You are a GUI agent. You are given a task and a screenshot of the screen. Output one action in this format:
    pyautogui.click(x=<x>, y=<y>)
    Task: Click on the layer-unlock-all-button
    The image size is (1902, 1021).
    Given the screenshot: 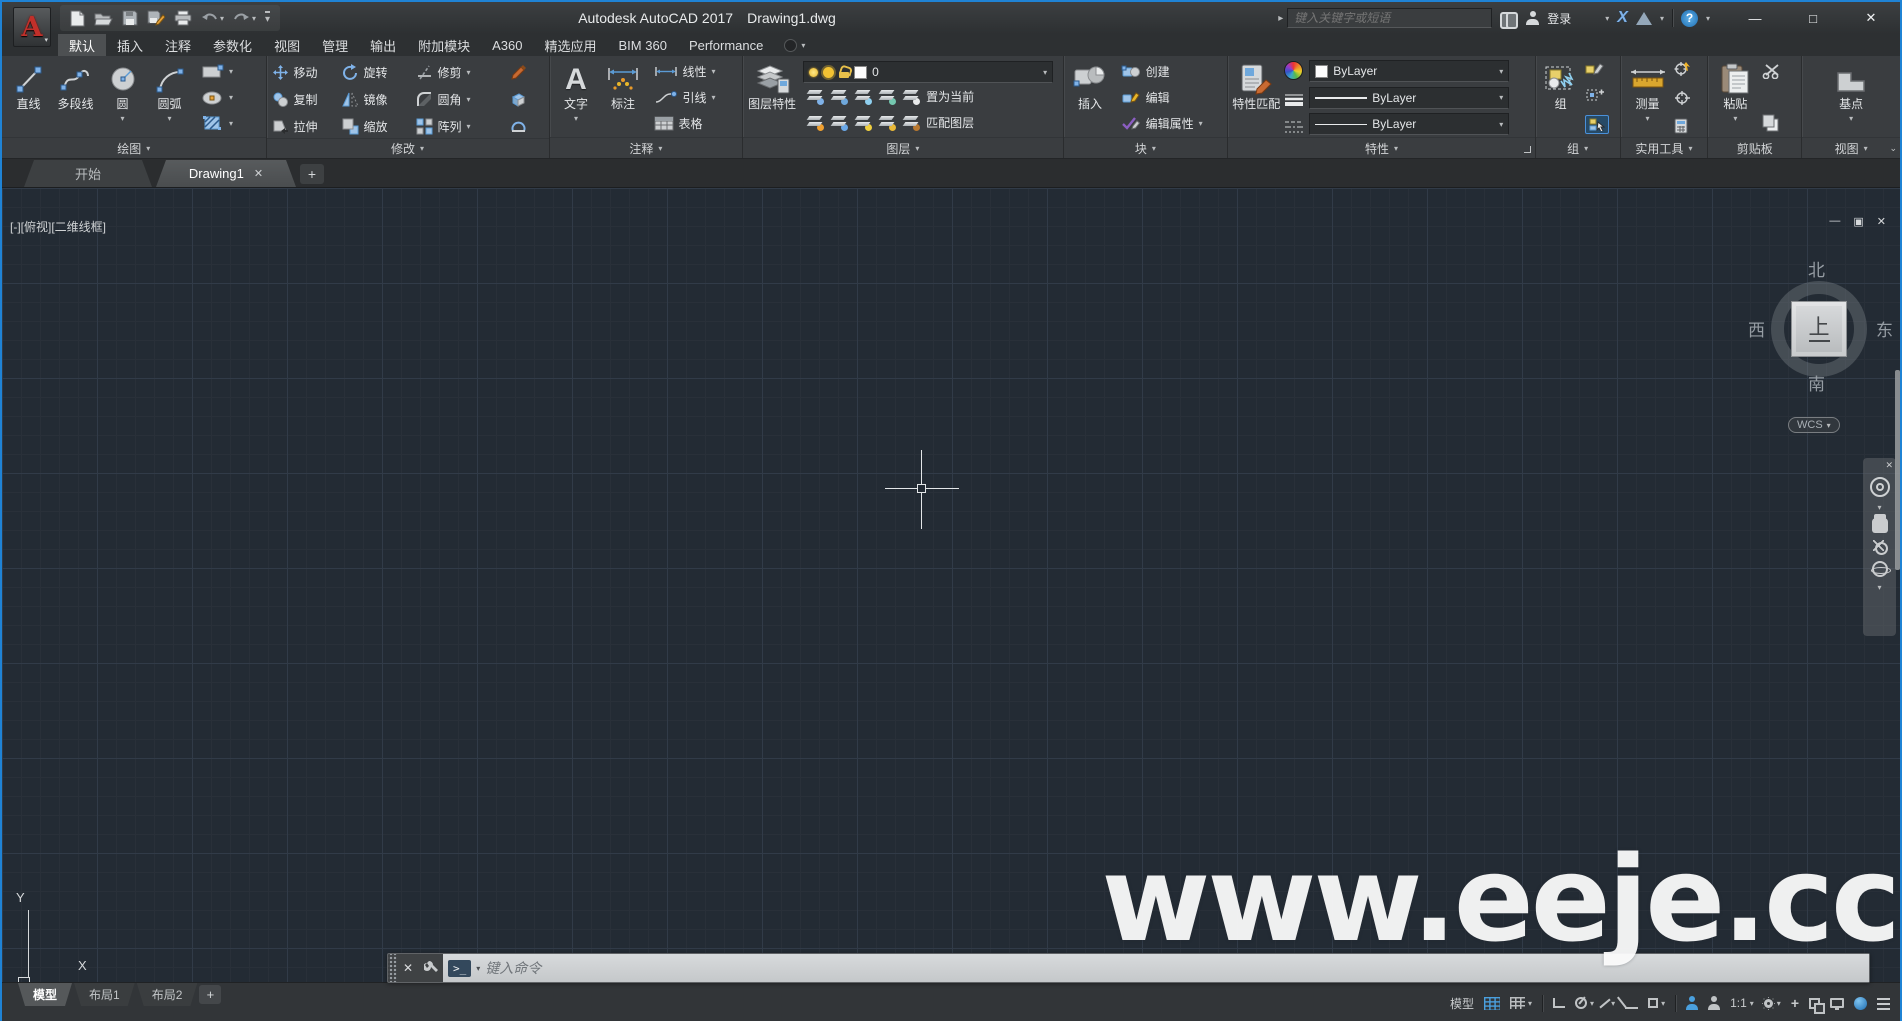 What is the action you would take?
    pyautogui.click(x=887, y=123)
    